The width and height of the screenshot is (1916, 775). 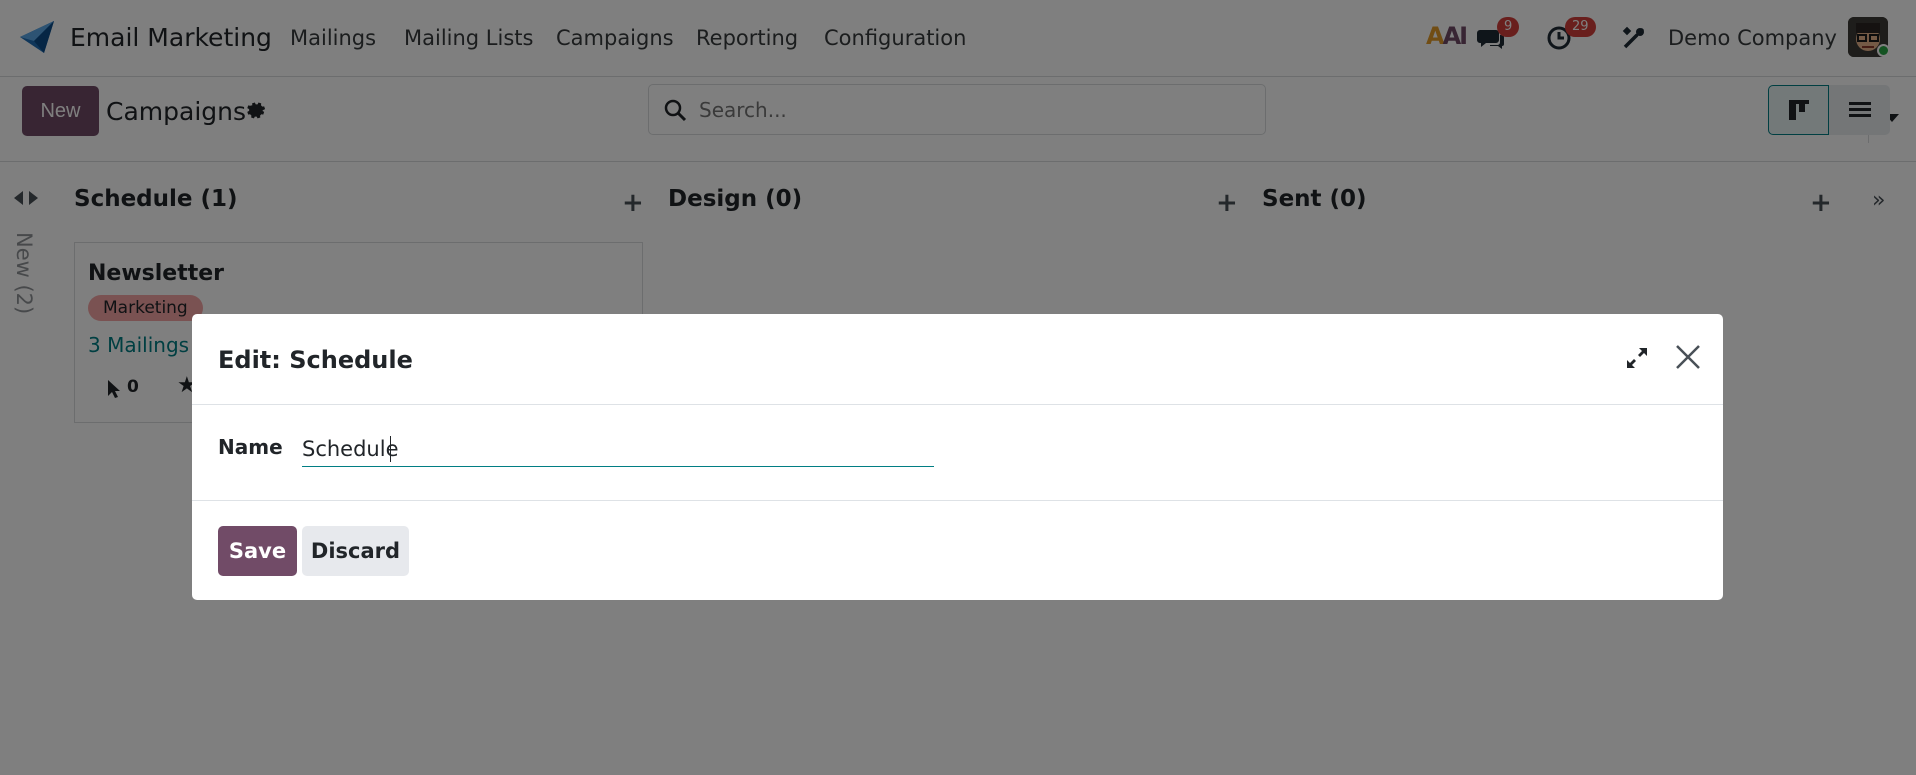 What do you see at coordinates (257, 551) in the screenshot?
I see `save-button: Save` at bounding box center [257, 551].